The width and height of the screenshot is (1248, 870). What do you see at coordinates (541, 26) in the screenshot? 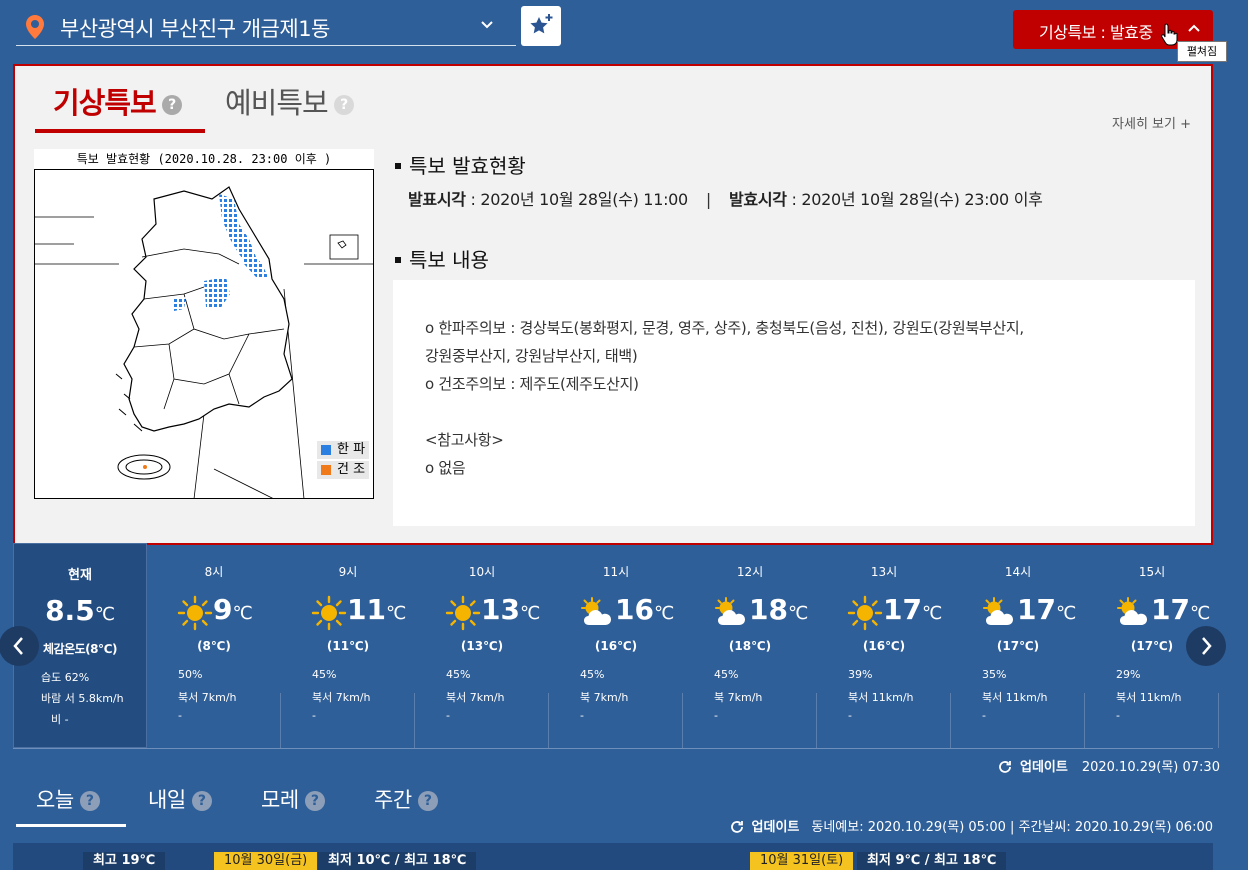
I see `add-favorite-button` at bounding box center [541, 26].